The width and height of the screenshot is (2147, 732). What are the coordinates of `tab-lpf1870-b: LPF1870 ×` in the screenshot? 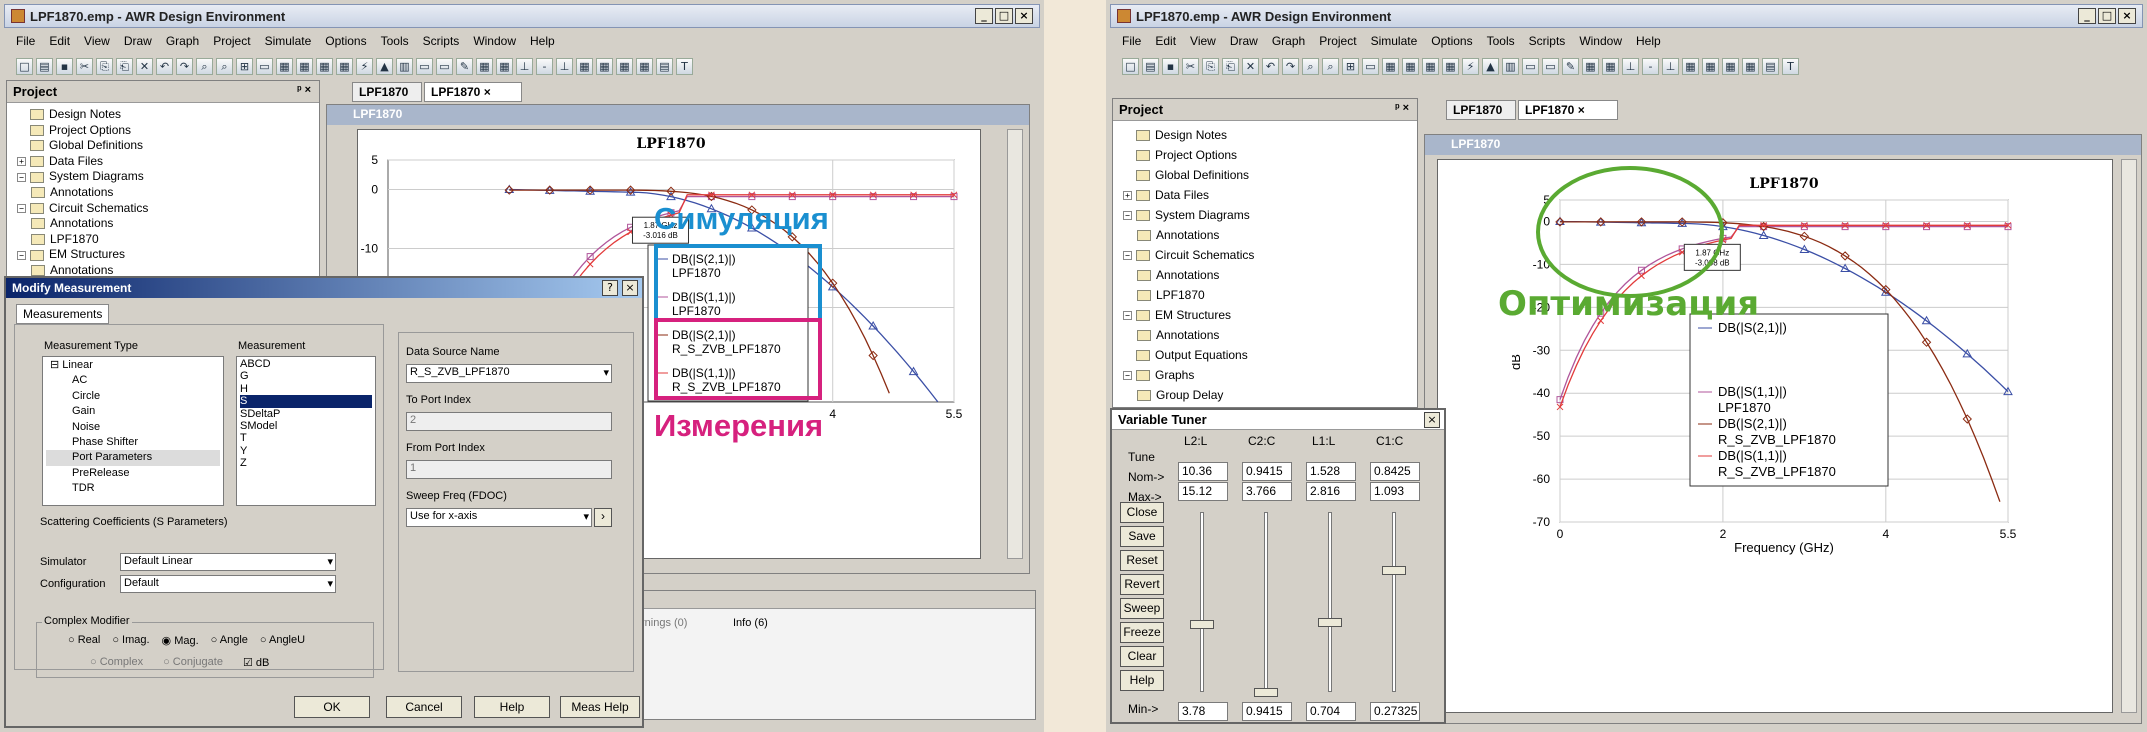 It's located at (1568, 110).